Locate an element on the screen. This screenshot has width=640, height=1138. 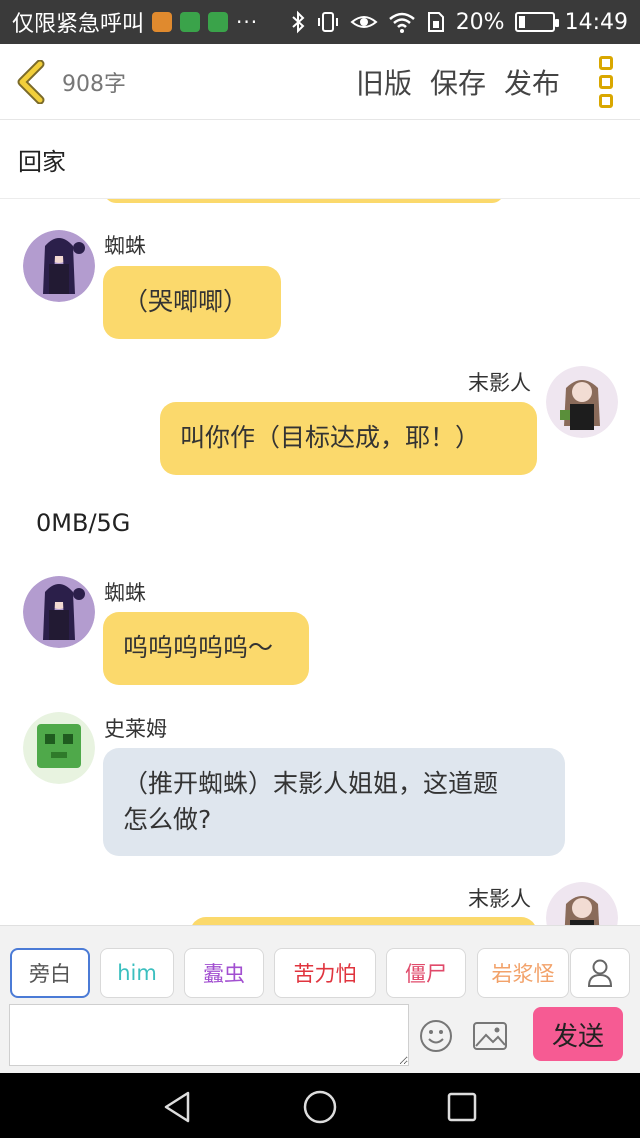
old-version-button: 旧版 is located at coordinates (384, 82).